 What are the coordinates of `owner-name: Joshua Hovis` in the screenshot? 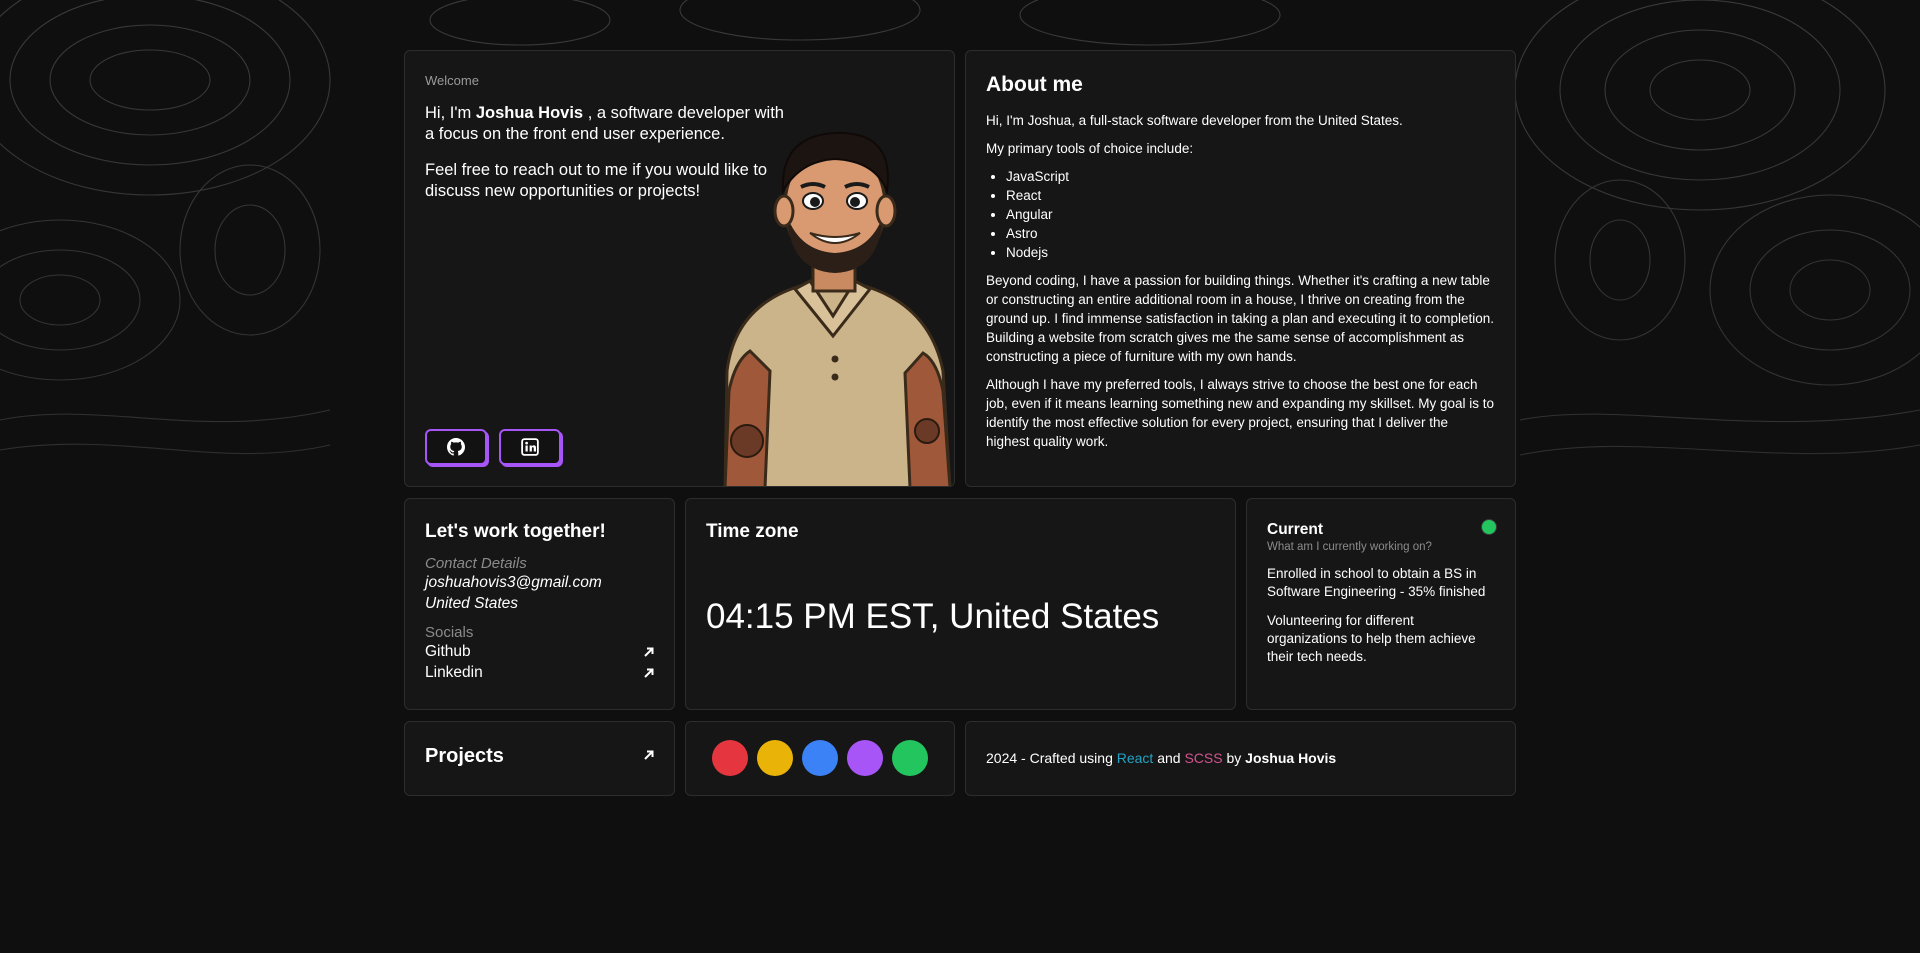 It's located at (529, 113).